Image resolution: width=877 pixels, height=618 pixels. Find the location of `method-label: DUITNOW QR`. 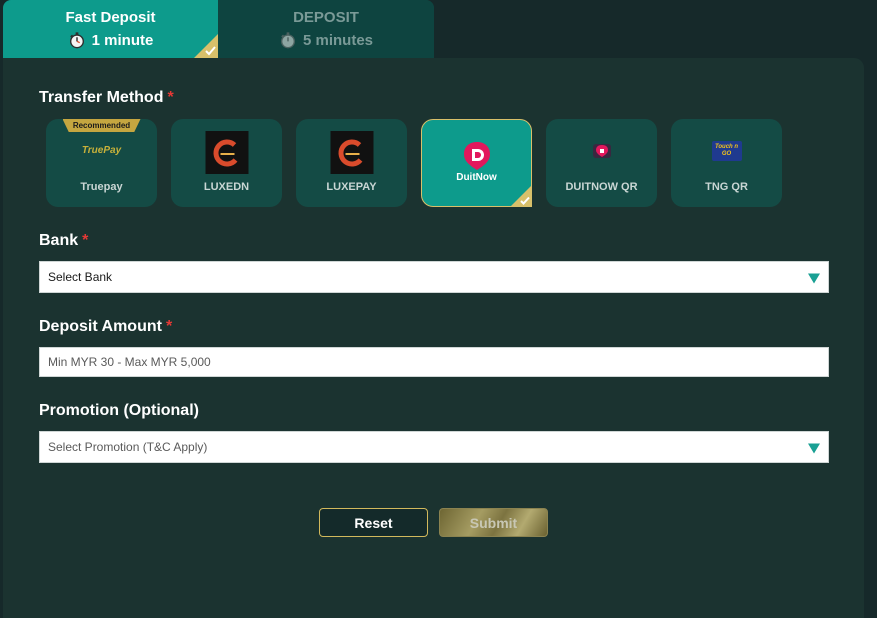

method-label: DUITNOW QR is located at coordinates (601, 187).